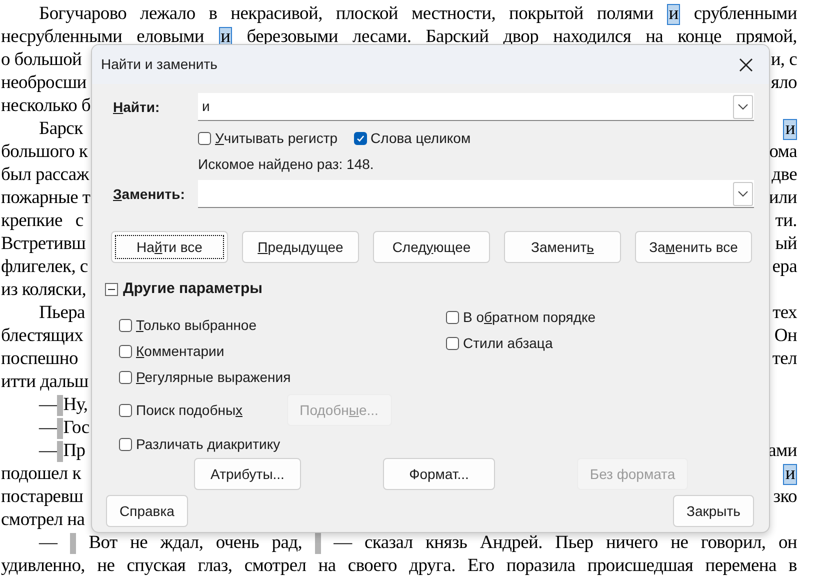 This screenshot has width=834, height=586. What do you see at coordinates (782, 451) in the screenshot?
I see `document-text: ами` at bounding box center [782, 451].